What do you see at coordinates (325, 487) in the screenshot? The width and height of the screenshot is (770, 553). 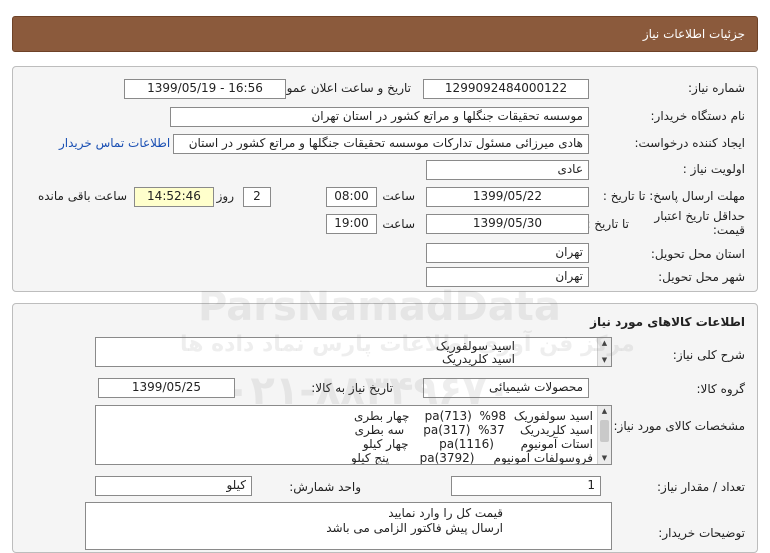 I see `unit-label: واحد شمارش:` at bounding box center [325, 487].